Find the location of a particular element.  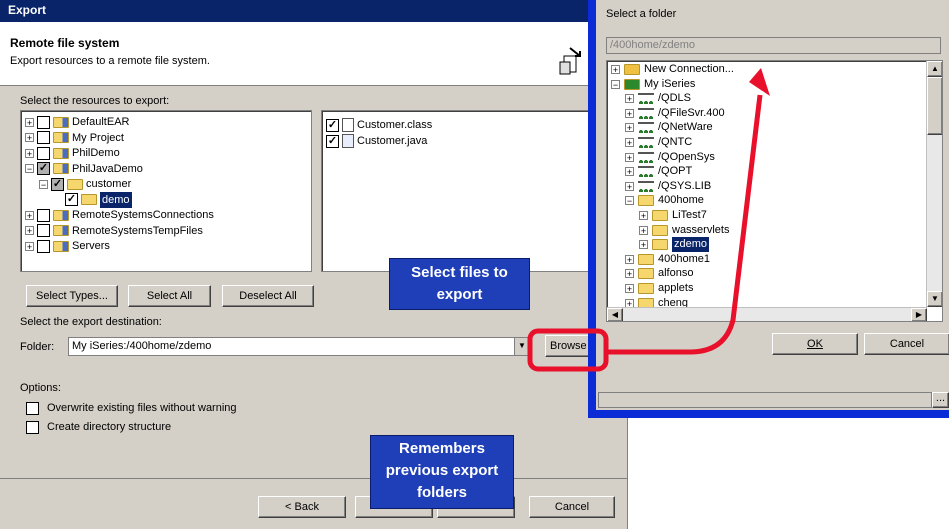

arrow-path is located at coordinates (684, 224).